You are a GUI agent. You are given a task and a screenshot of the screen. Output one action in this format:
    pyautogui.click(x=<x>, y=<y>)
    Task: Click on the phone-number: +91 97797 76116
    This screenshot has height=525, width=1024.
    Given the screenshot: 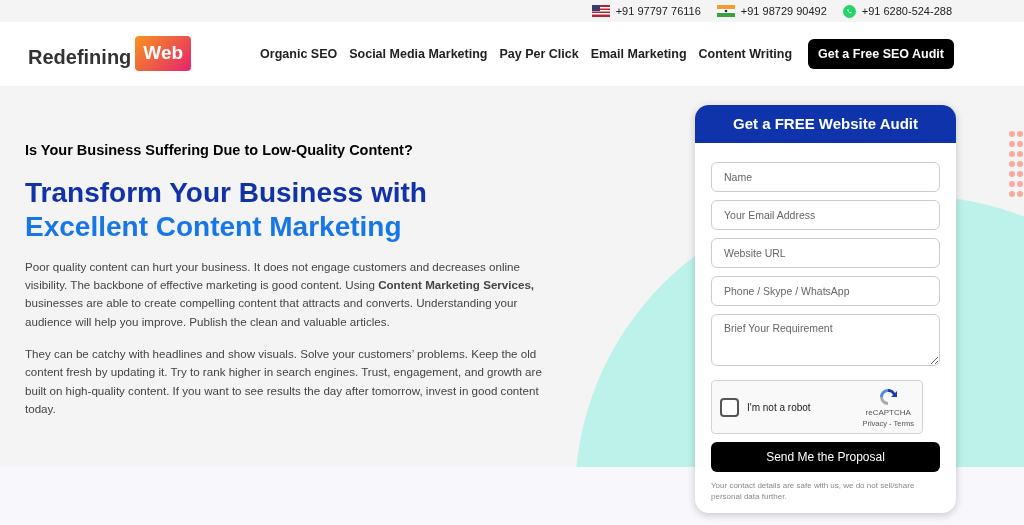 What is the action you would take?
    pyautogui.click(x=658, y=11)
    